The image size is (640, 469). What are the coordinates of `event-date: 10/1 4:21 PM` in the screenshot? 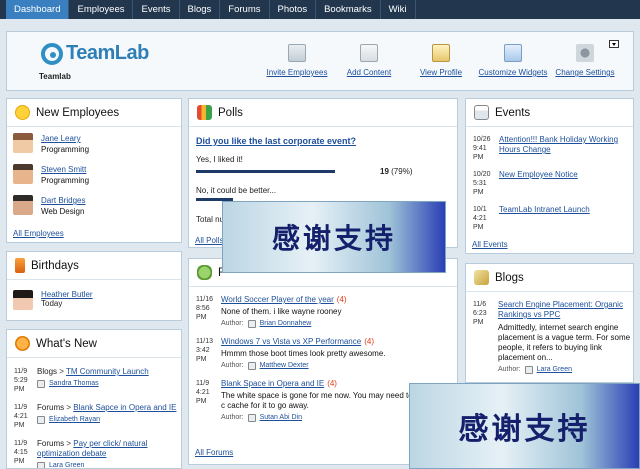 It's located at (480, 218).